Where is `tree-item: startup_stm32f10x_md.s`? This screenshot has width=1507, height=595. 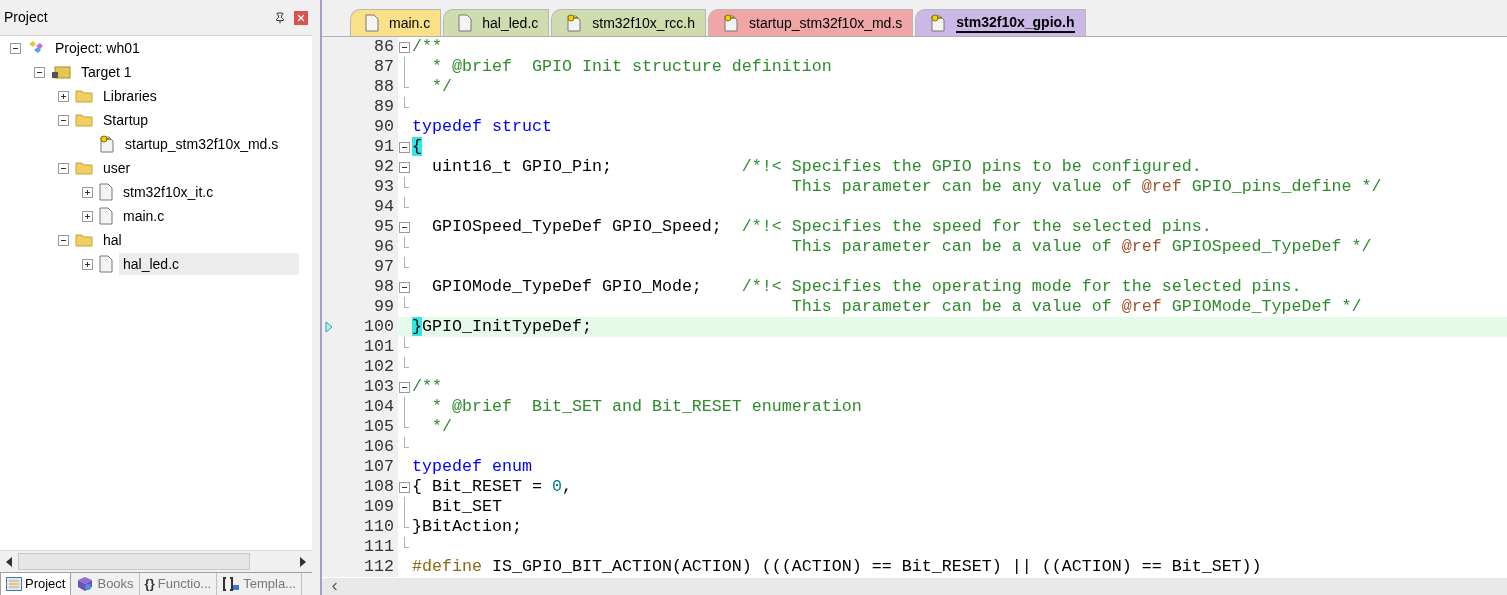
tree-item: startup_stm32f10x_md.s is located at coordinates (202, 144).